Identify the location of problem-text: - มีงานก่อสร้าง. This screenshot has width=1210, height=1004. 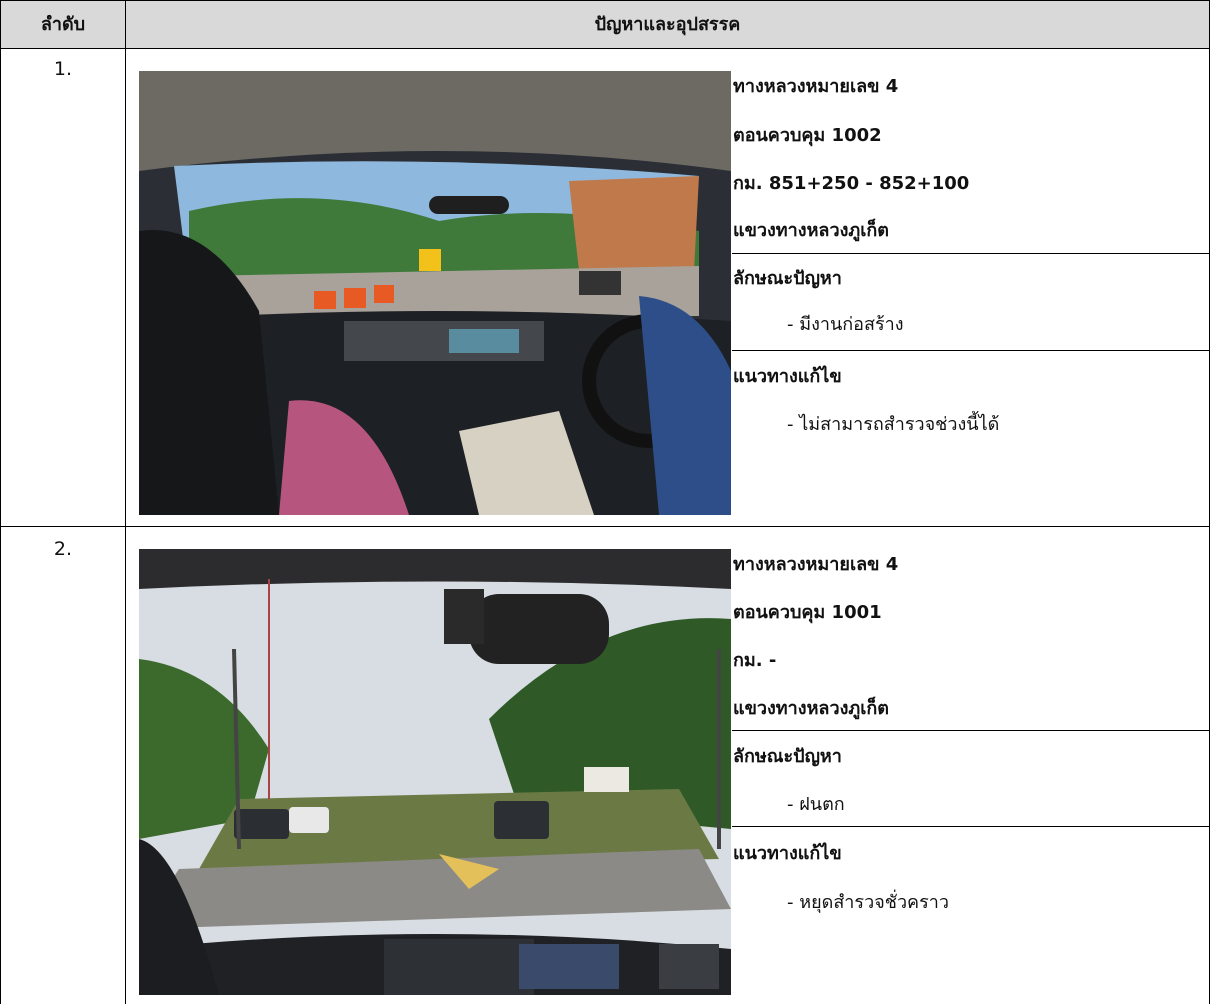
(845, 324).